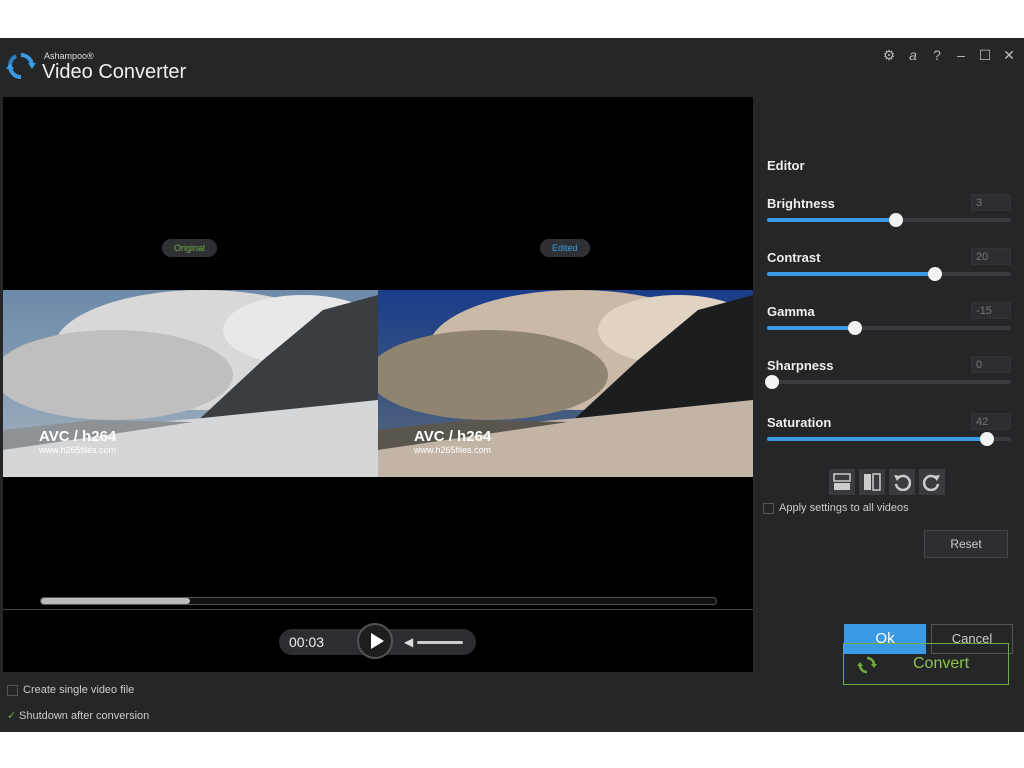  What do you see at coordinates (902, 482) in the screenshot?
I see `rotate-left-icon` at bounding box center [902, 482].